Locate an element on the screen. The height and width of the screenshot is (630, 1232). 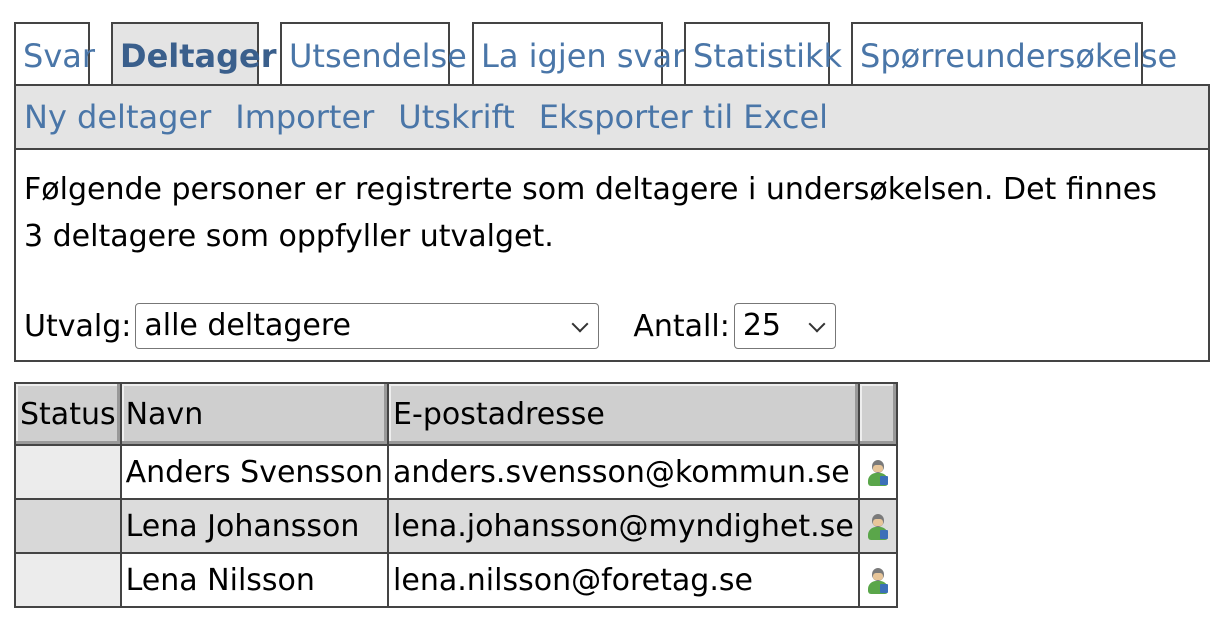
tab-statistikk: Statistikk is located at coordinates (763, 54).